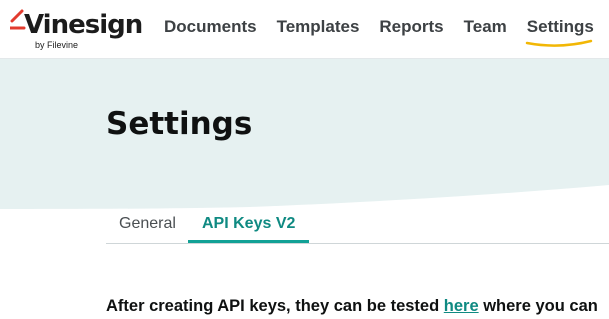  I want to click on nav-settings: Settings, so click(559, 31).